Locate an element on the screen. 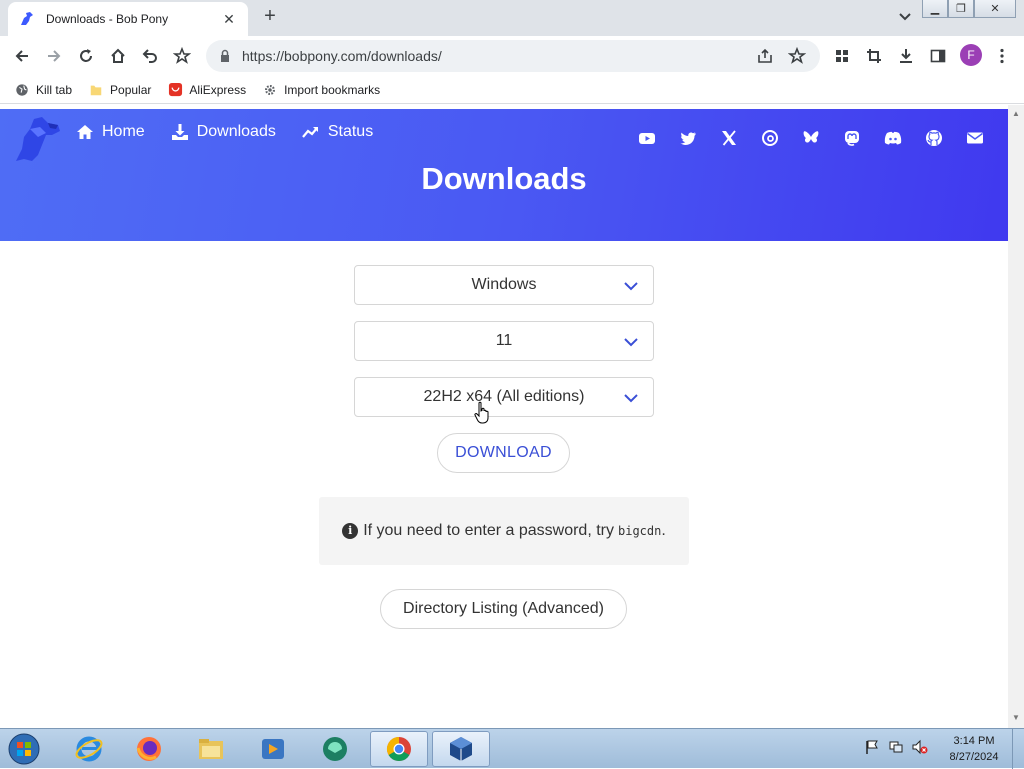  threads-icon is located at coordinates (770, 138).